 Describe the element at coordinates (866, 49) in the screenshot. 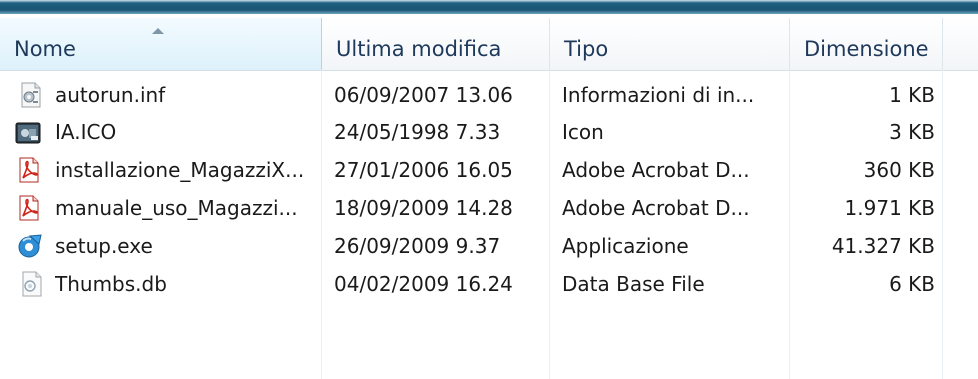

I see `column-header-size-label: Dimensione` at that location.